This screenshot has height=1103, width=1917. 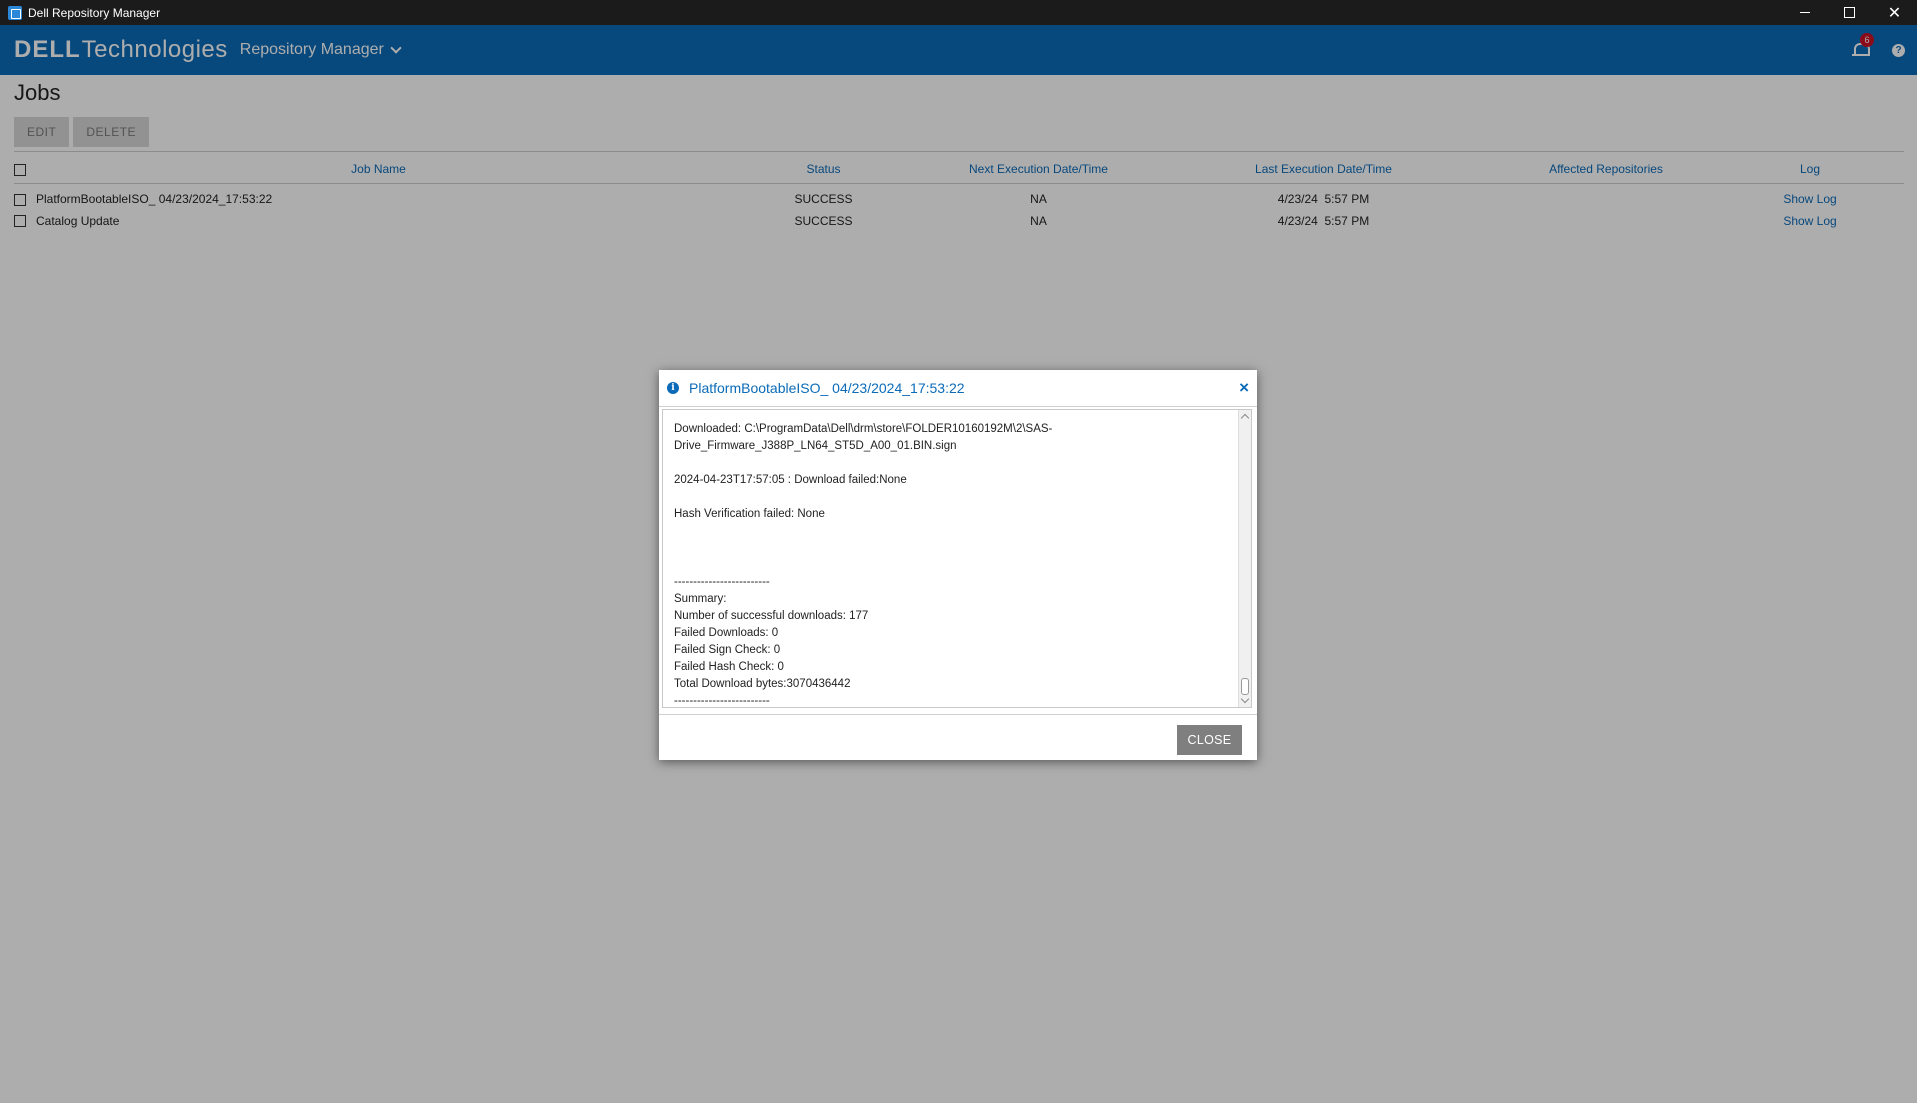 What do you see at coordinates (958, 12) in the screenshot?
I see `window-titlebar: Dell Repository Manager ✕` at bounding box center [958, 12].